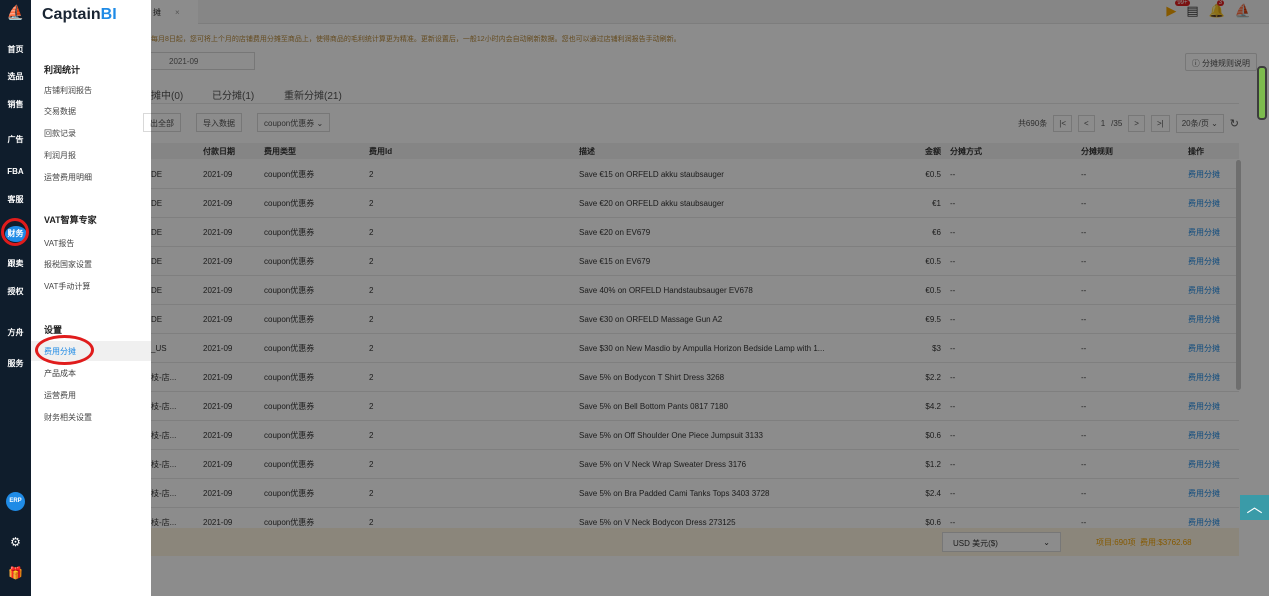 This screenshot has width=1269, height=596. I want to click on app-logo-icon: ⛵, so click(15, 12).